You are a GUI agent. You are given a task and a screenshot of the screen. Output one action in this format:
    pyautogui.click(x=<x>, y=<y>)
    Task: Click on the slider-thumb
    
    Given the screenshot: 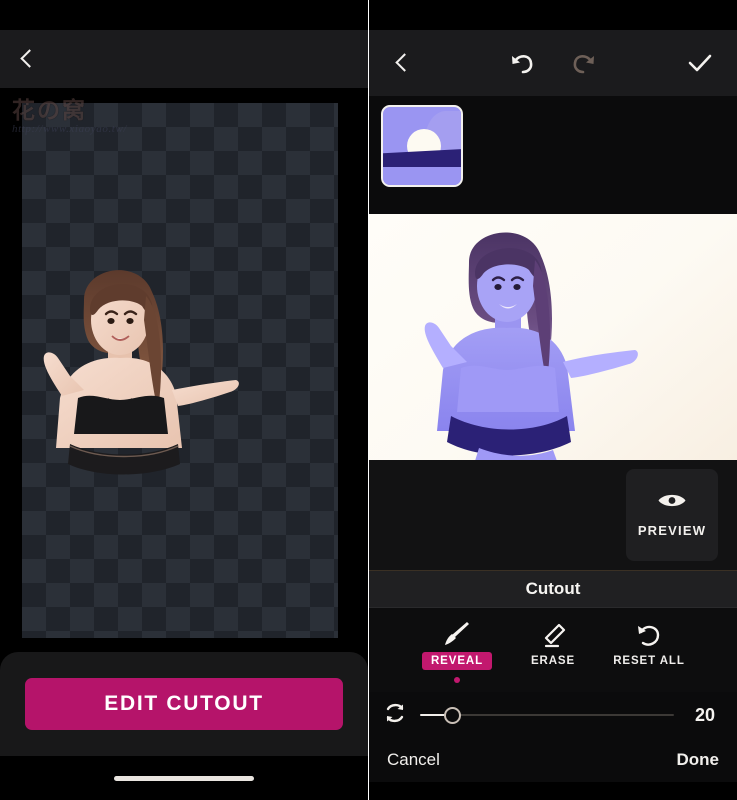 What is the action you would take?
    pyautogui.click(x=452, y=715)
    